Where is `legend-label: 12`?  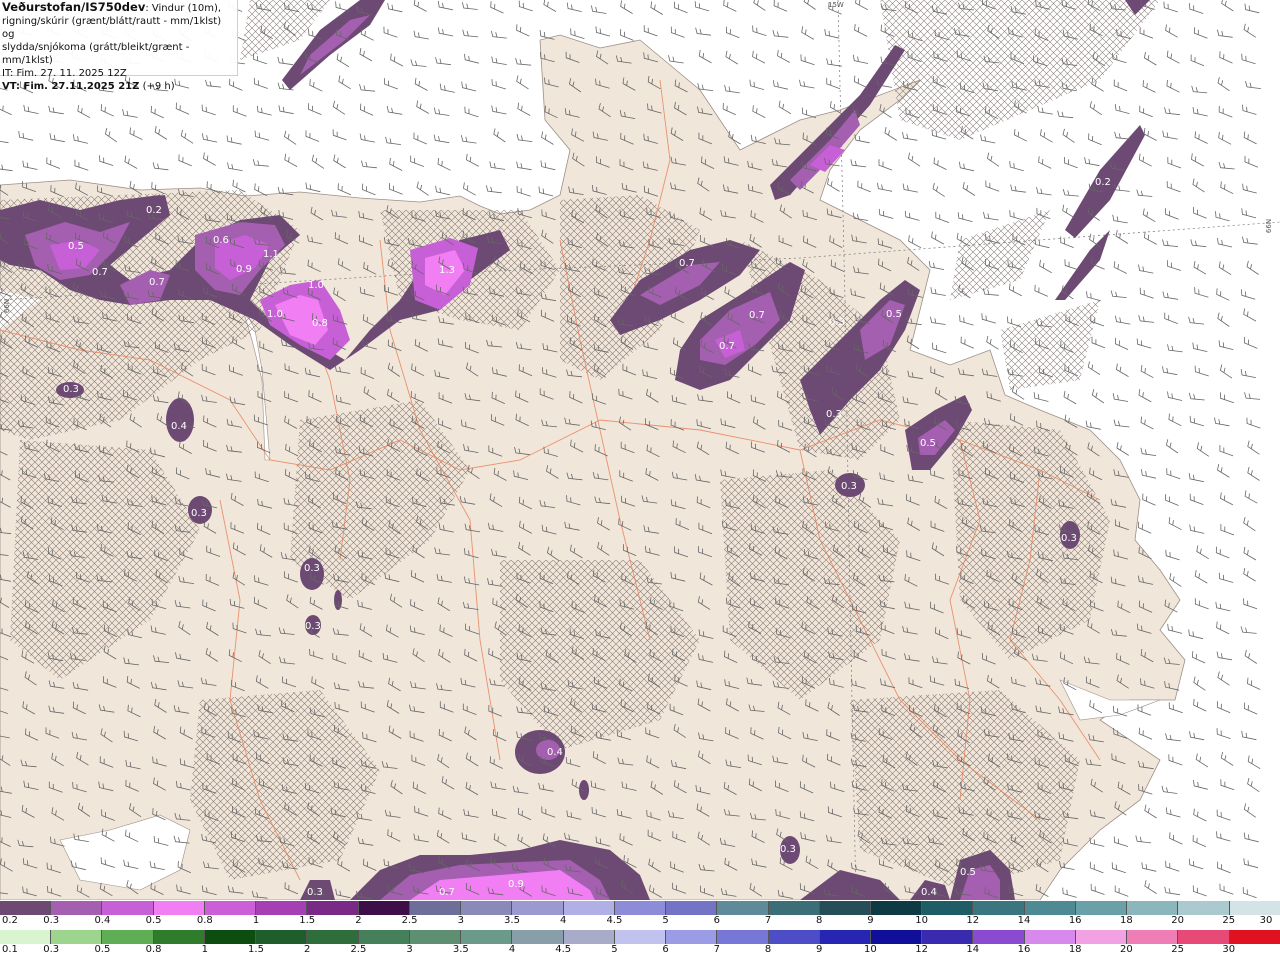 legend-label: 12 is located at coordinates (973, 920).